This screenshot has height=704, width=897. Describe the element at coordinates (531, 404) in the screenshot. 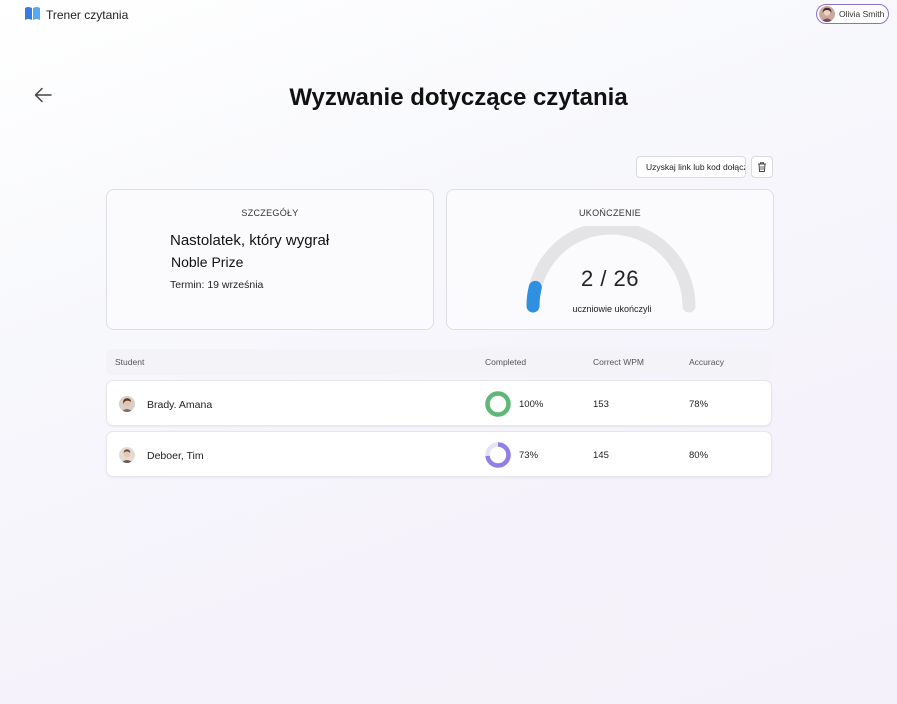

I see `completed-value: 100%` at that location.